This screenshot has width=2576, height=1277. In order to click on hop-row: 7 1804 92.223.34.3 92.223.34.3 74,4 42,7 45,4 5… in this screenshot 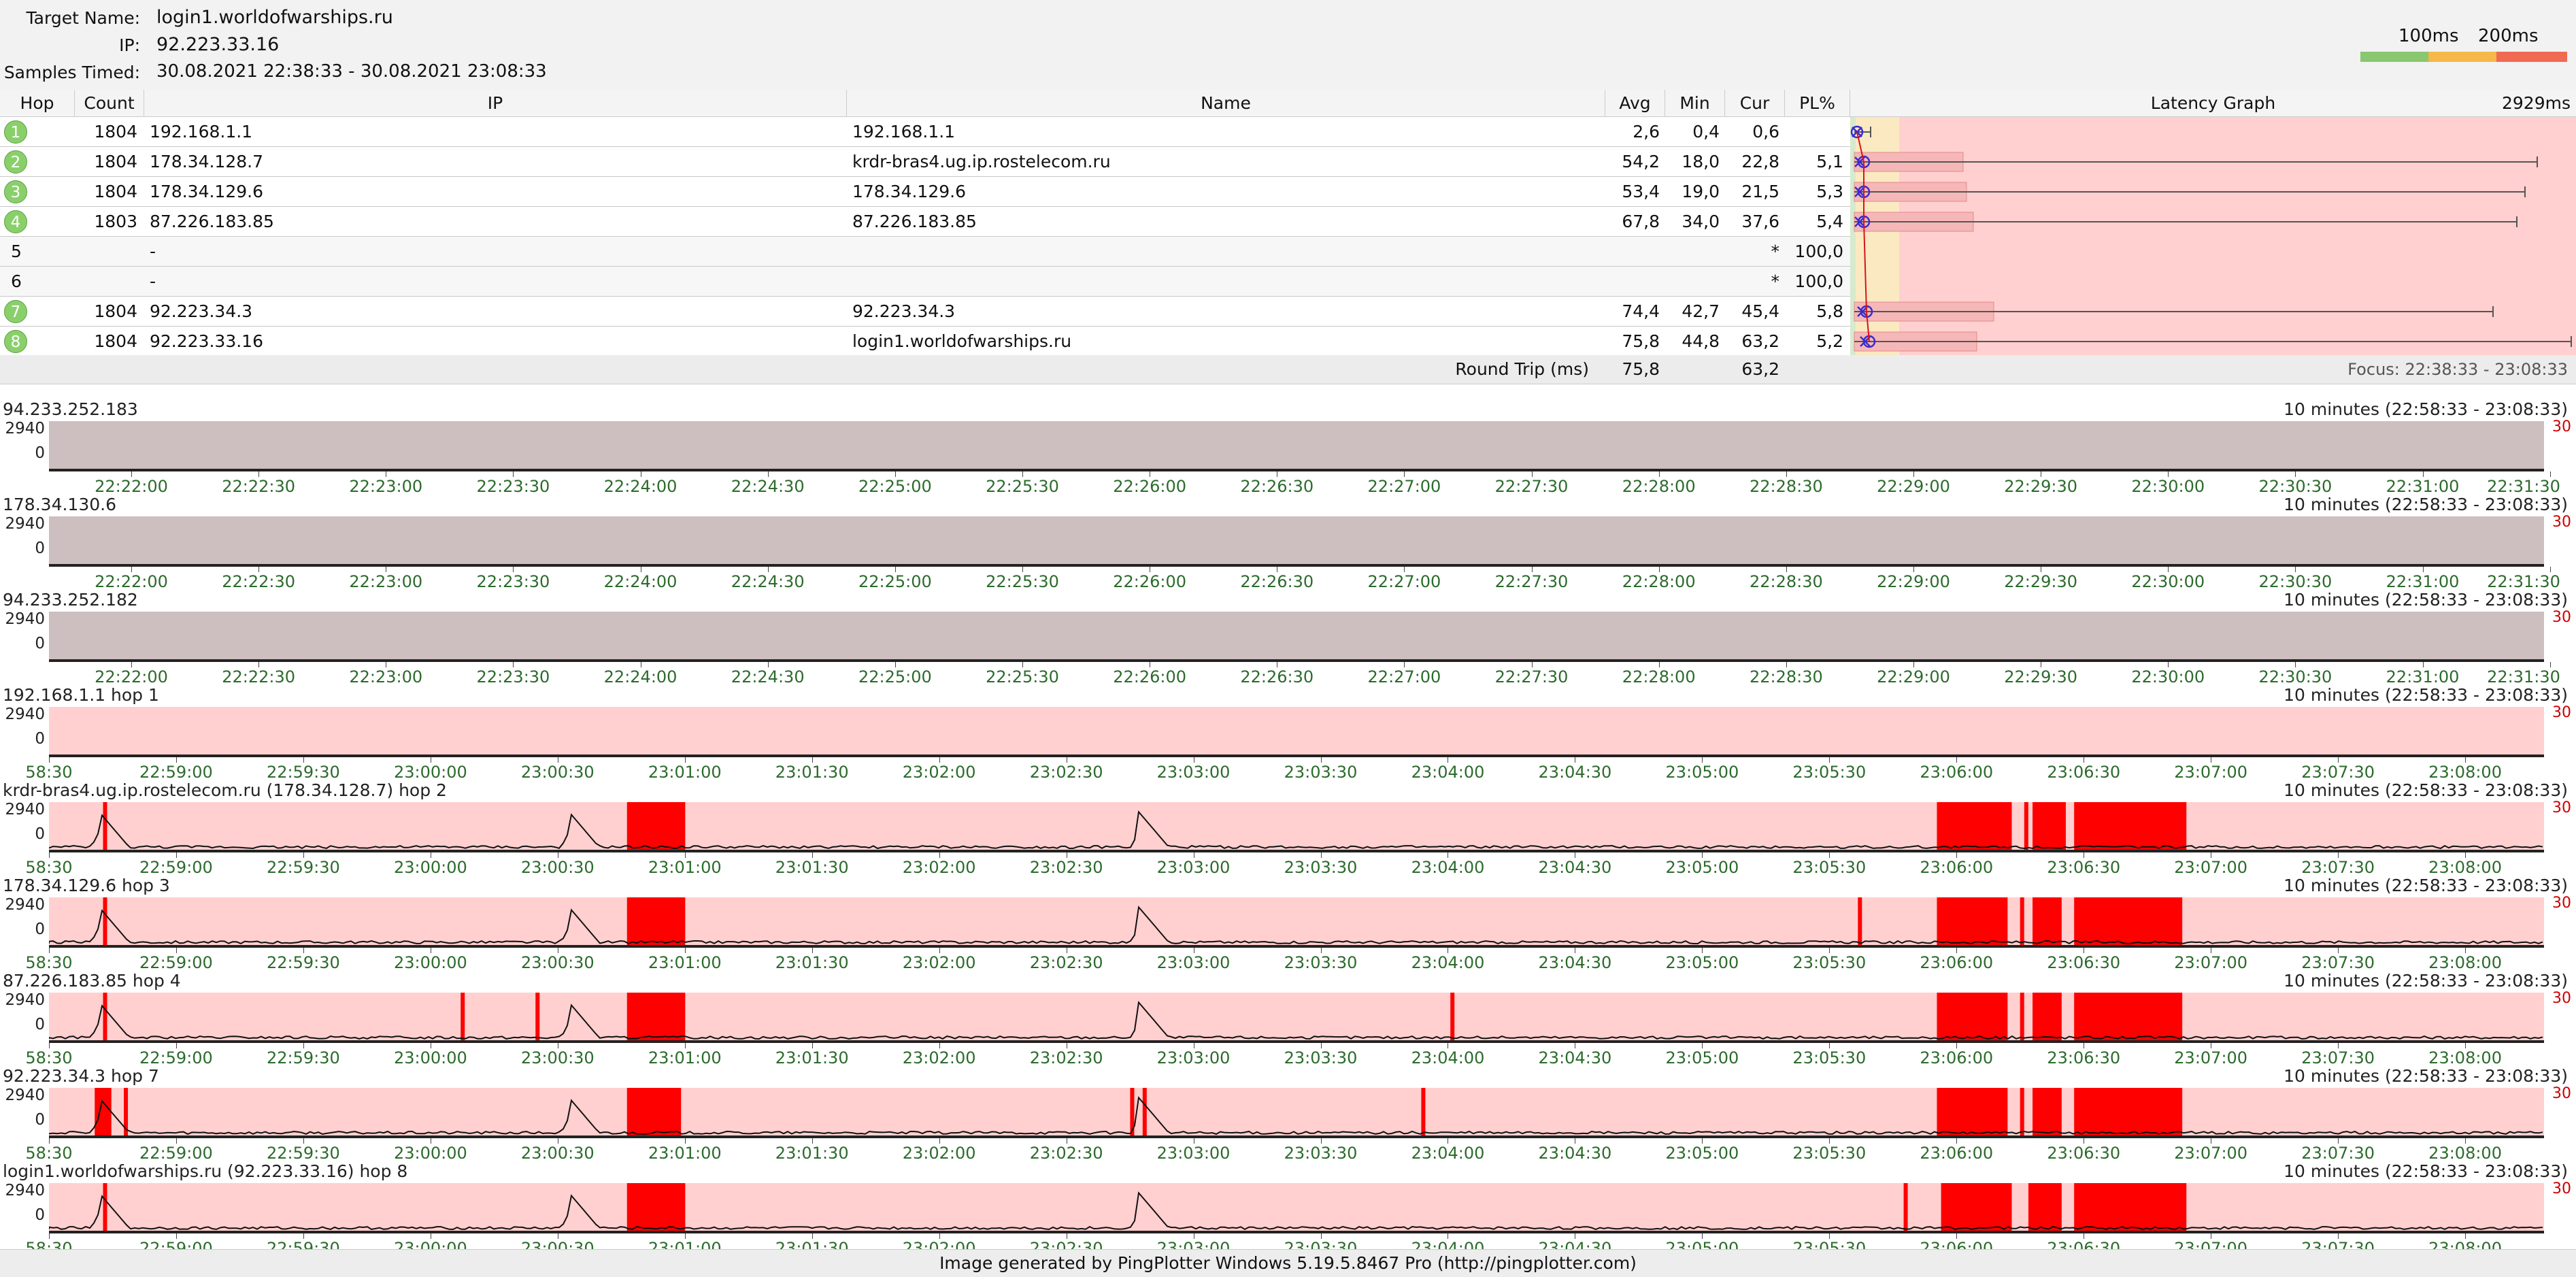, I will do `click(925, 312)`.